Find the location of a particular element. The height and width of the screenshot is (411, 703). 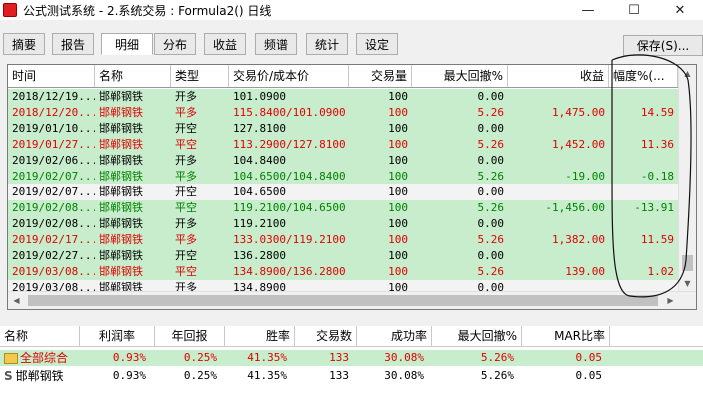

table-row: 2019/01/10... 邯郸钢铁 开空 127.8100 100 0.00 is located at coordinates (343, 128).